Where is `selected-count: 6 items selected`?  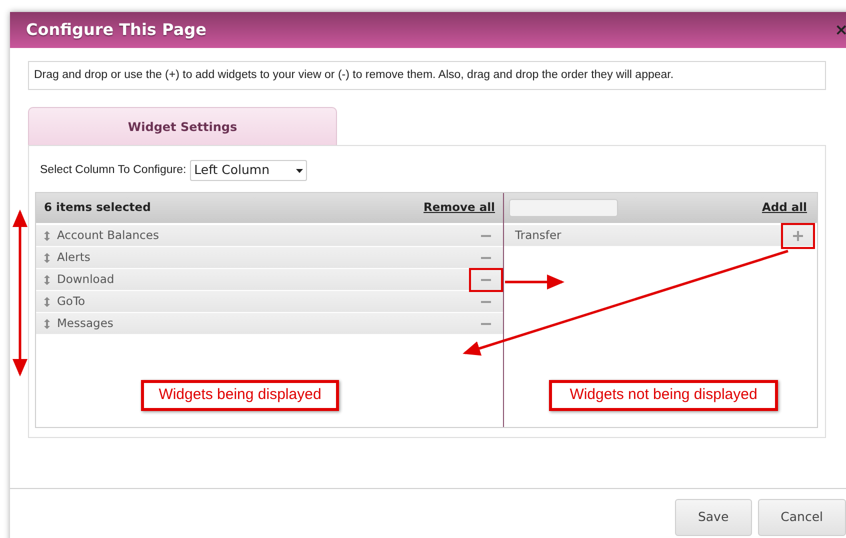 selected-count: 6 items selected is located at coordinates (97, 207).